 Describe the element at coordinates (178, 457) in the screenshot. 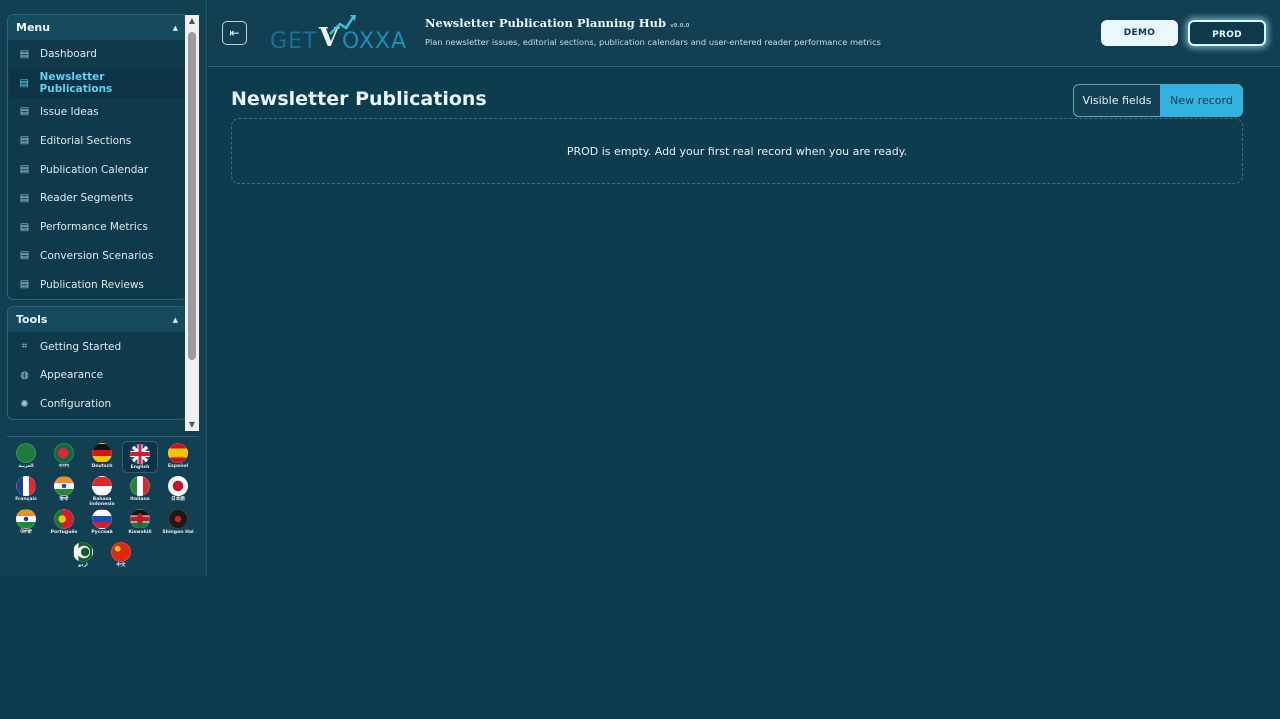

I see `language-option-spain: Español` at that location.